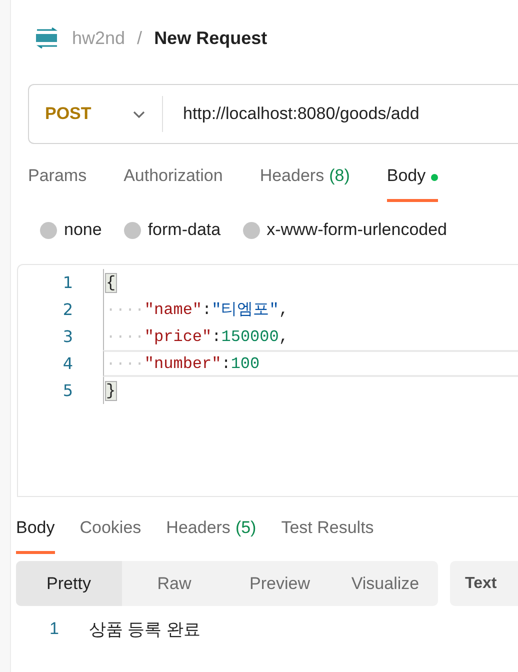 The height and width of the screenshot is (672, 518). Describe the element at coordinates (83, 230) in the screenshot. I see `radio-label: none` at that location.